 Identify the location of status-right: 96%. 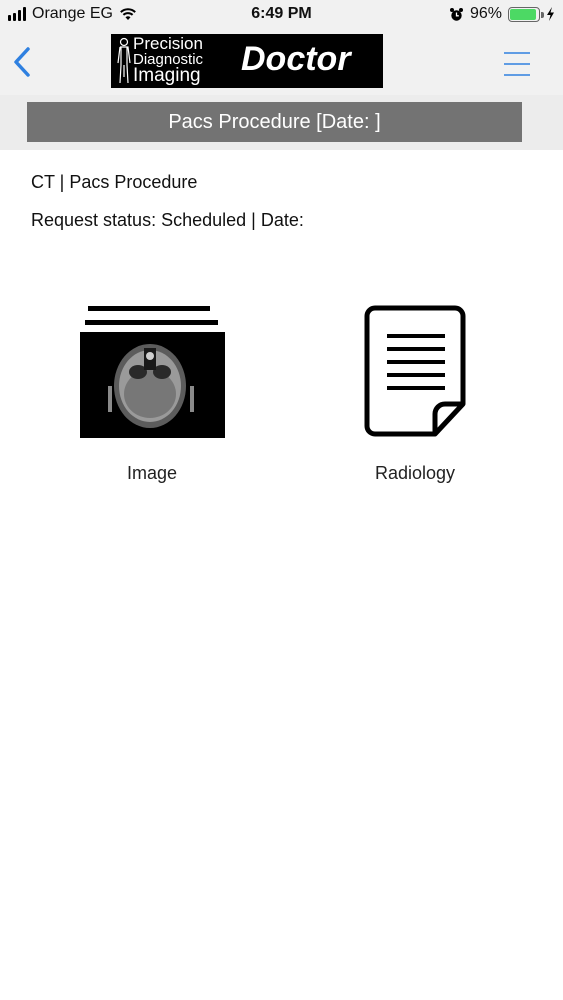
(502, 14).